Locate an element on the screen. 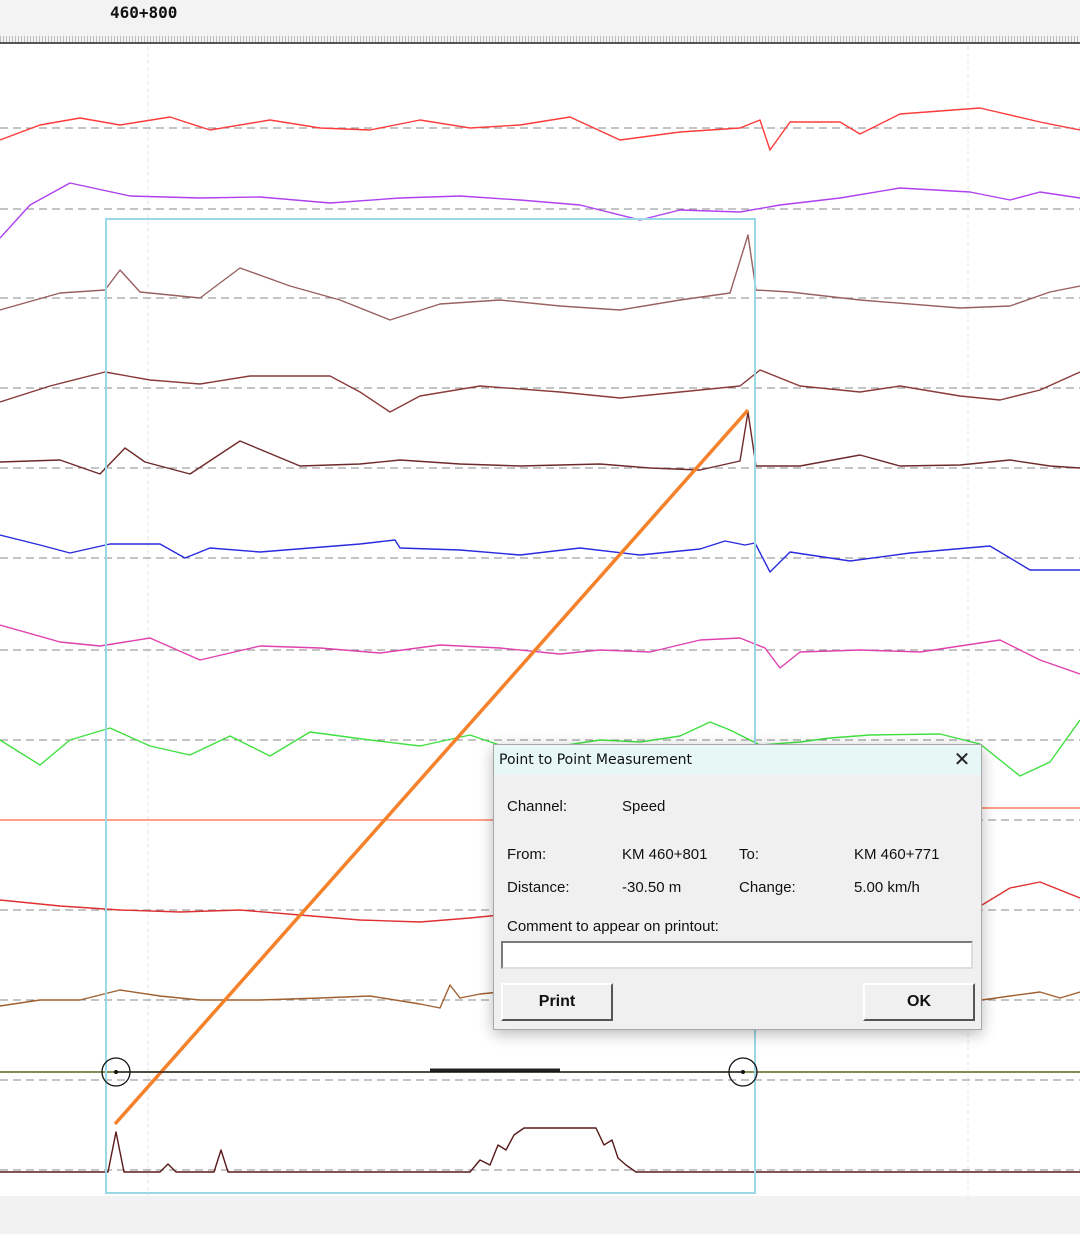 Image resolution: width=1080 pixels, height=1234 pixels. from-label: From: is located at coordinates (527, 854).